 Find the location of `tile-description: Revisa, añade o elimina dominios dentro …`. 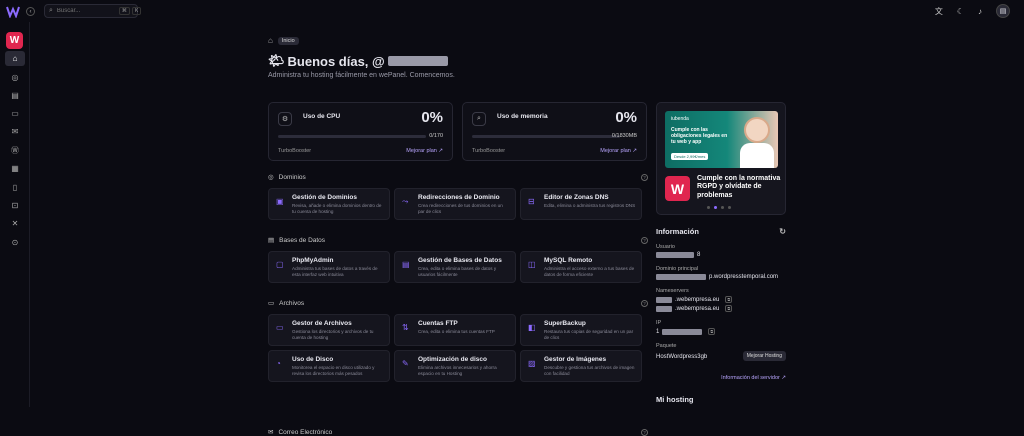

tile-description: Revisa, añade o elimina dominios dentro … is located at coordinates (337, 208).